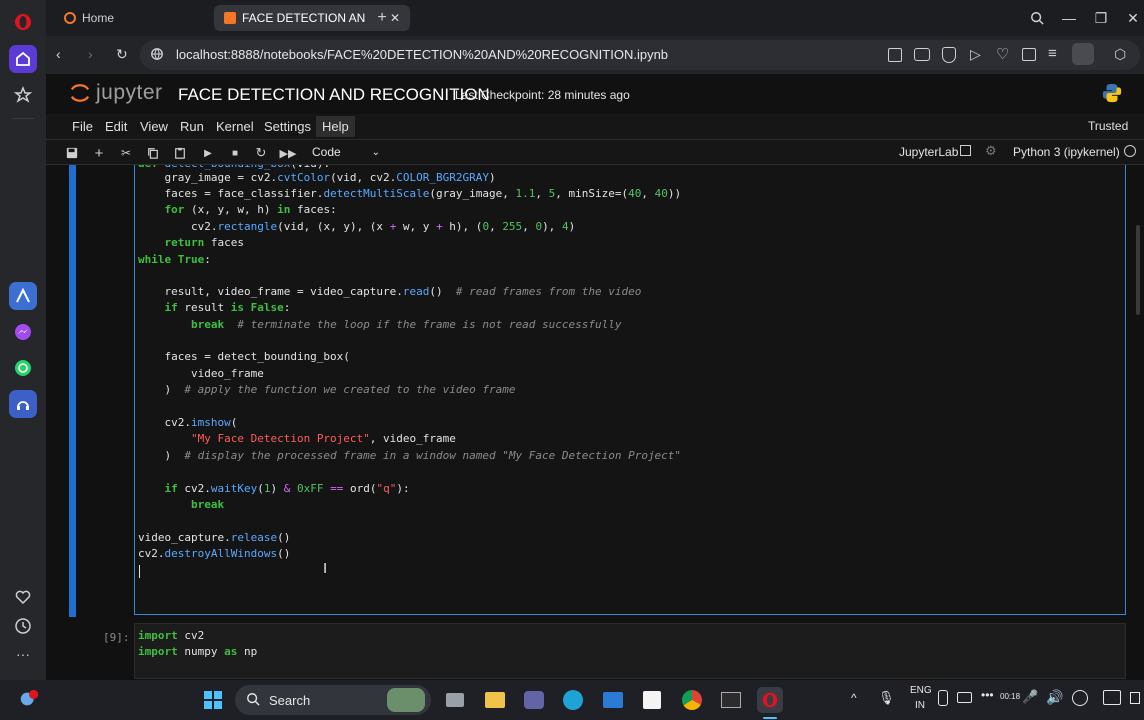 The height and width of the screenshot is (720, 1144). What do you see at coordinates (235, 126) in the screenshot?
I see `menu-kernel: Kernel` at bounding box center [235, 126].